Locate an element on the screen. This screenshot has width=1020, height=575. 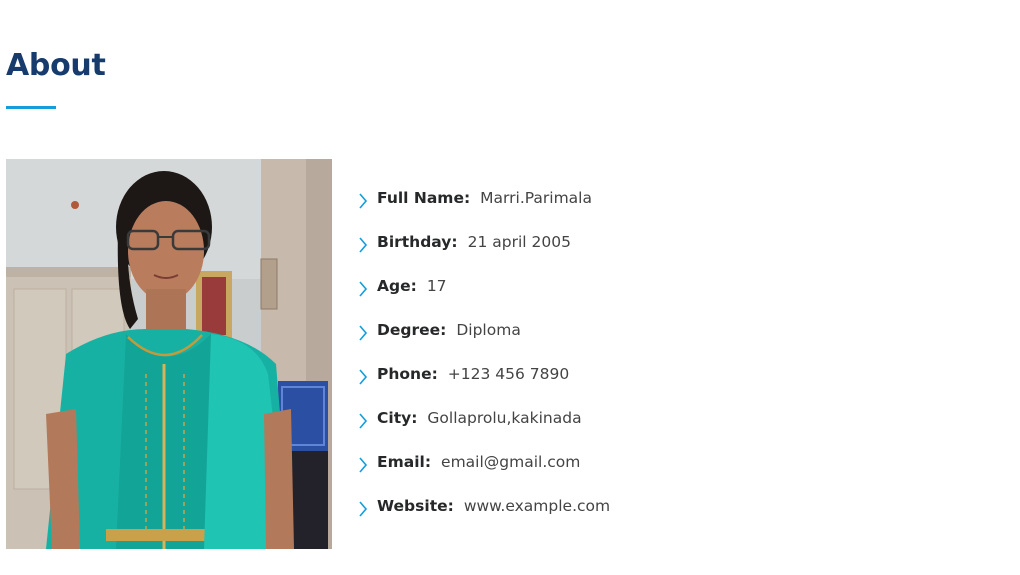
full-name-label: Full Name: is located at coordinates (424, 198).